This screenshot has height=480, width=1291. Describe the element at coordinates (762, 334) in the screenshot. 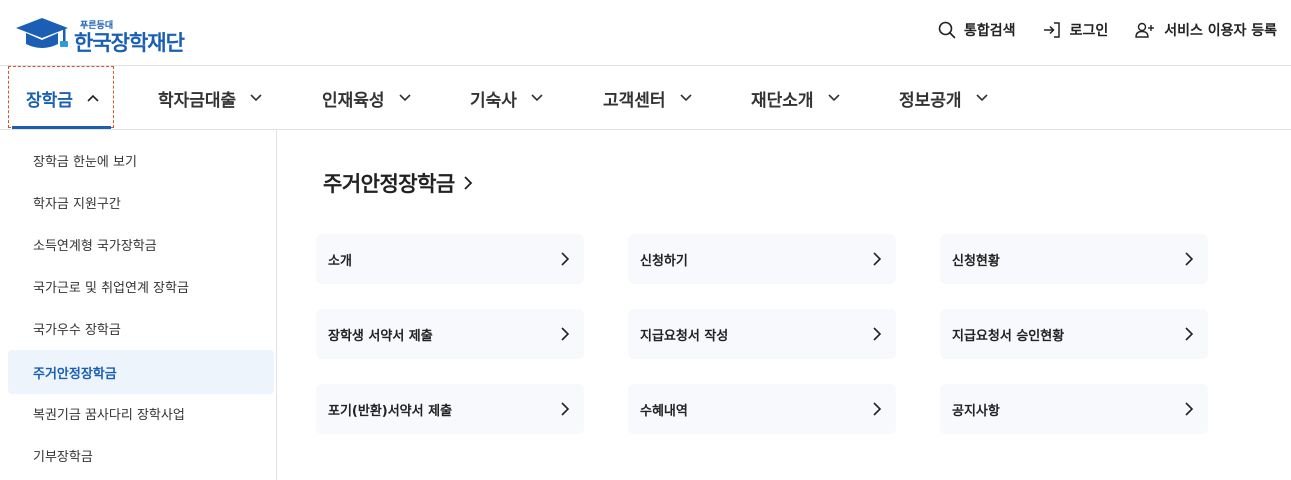

I see `menu-card-payment-request: 지급요청서 작성` at that location.